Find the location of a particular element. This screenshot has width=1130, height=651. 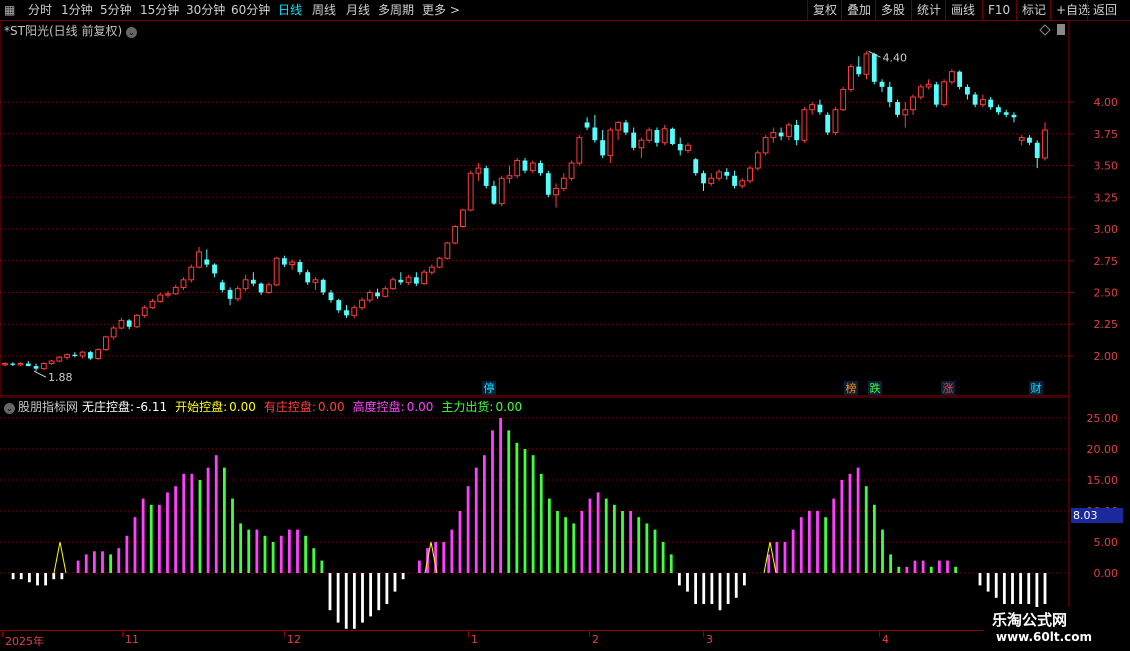

toolbar-button-0: 复权 is located at coordinates (824, 10).